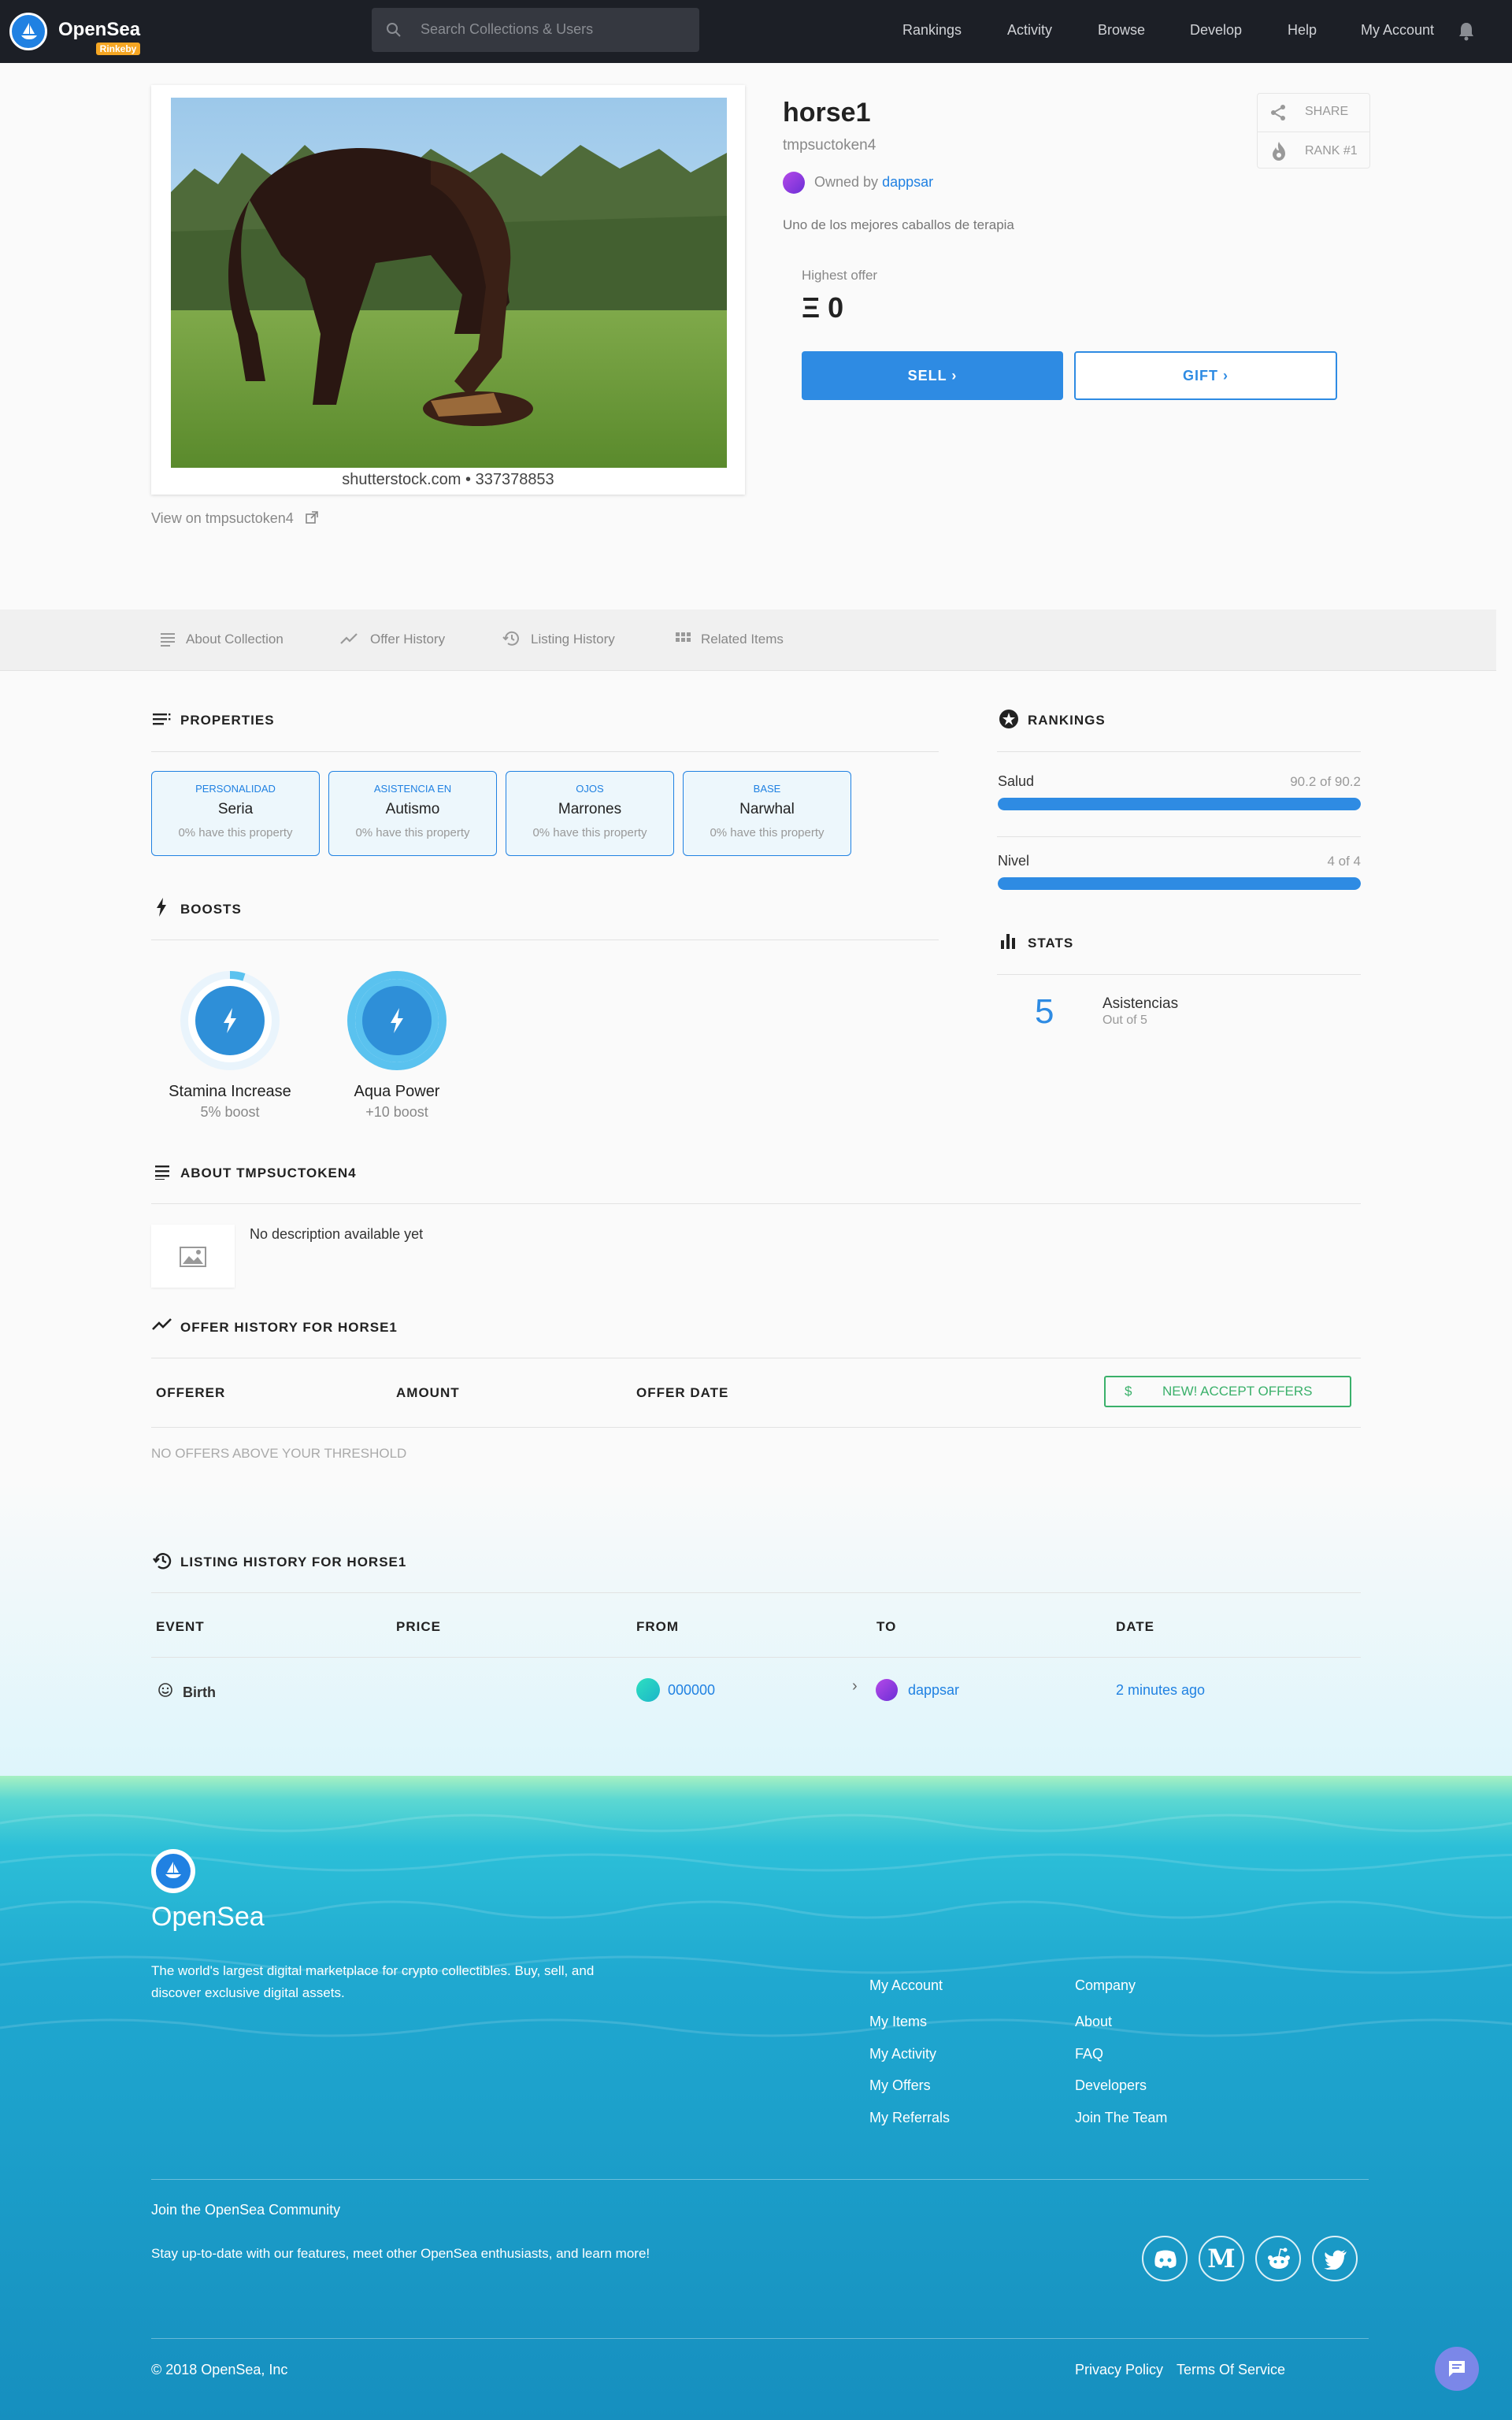  I want to click on tab-about-collection: About Collection, so click(235, 639).